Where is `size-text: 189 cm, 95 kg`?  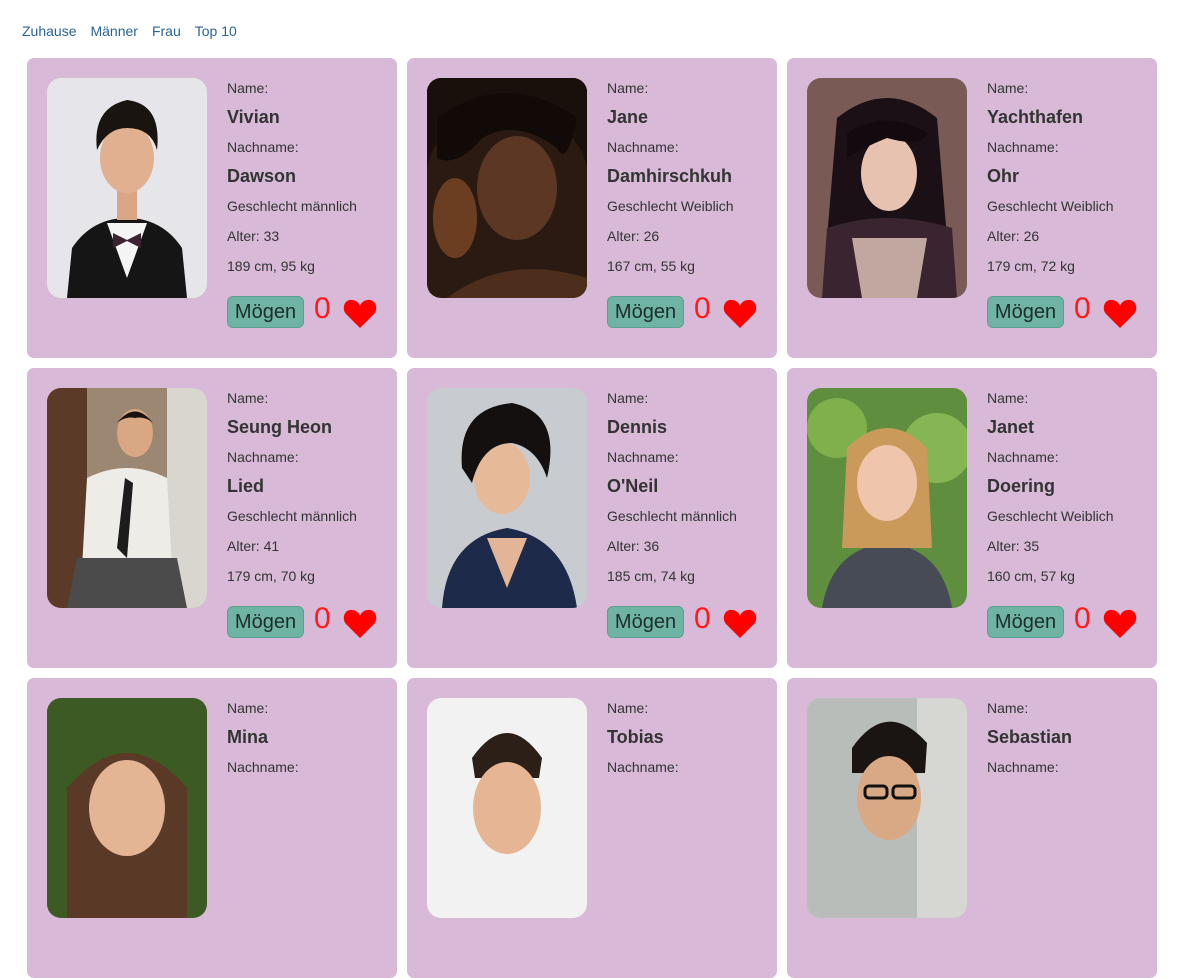 size-text: 189 cm, 95 kg is located at coordinates (271, 266).